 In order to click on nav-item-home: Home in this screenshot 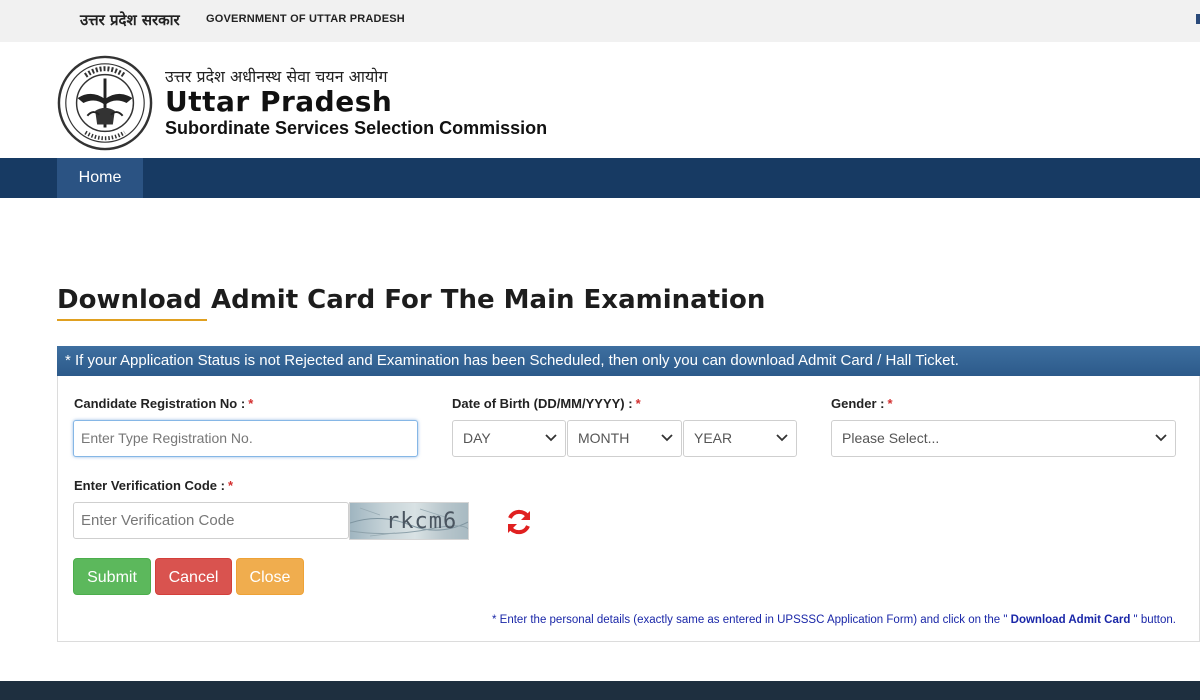, I will do `click(100, 178)`.